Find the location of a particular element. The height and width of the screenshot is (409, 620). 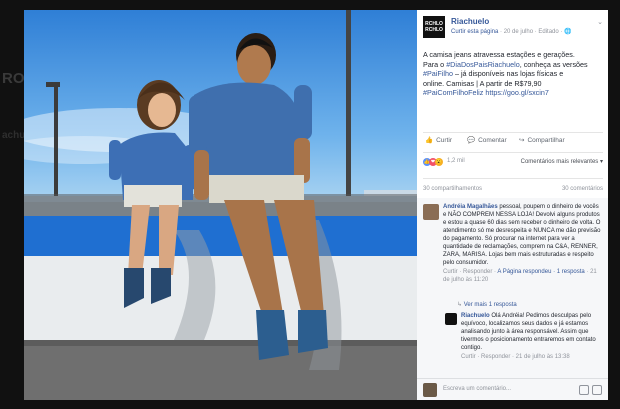

wow-reaction-icon: 😮 is located at coordinates (439, 162).